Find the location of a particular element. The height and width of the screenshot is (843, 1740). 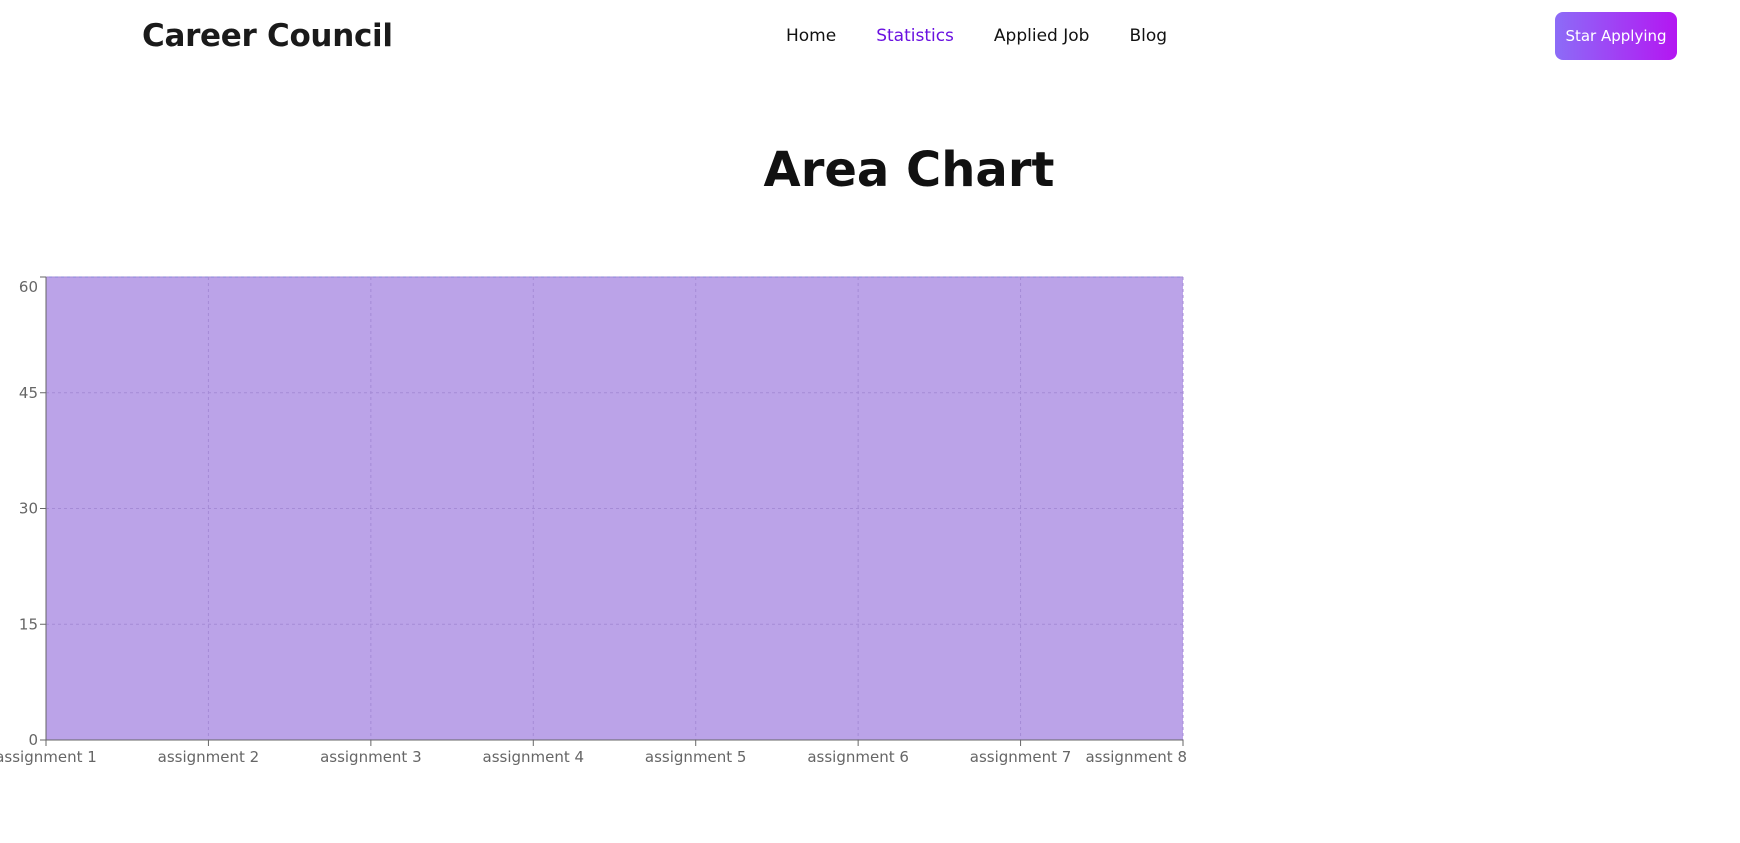

y-tick-label: 60 is located at coordinates (28, 287).